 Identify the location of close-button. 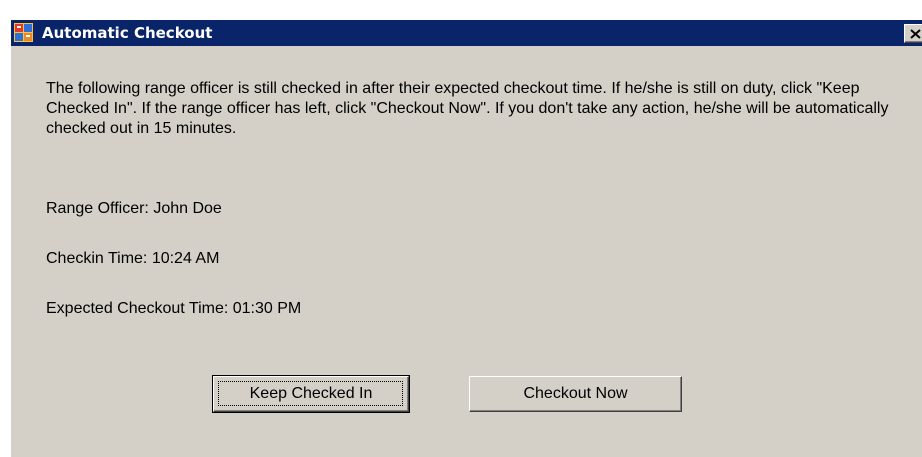
(913, 33).